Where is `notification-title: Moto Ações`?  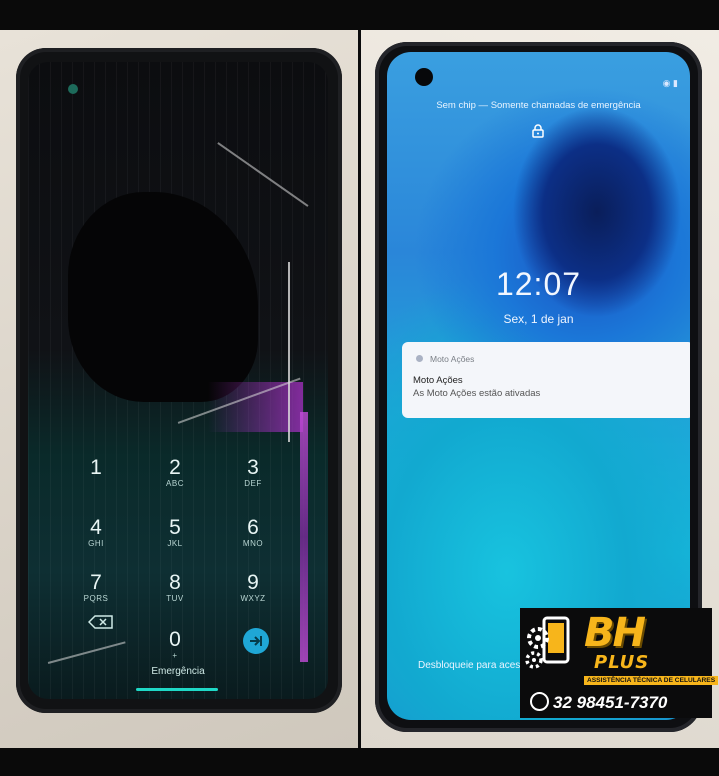
notification-title: Moto Ações is located at coordinates (438, 380).